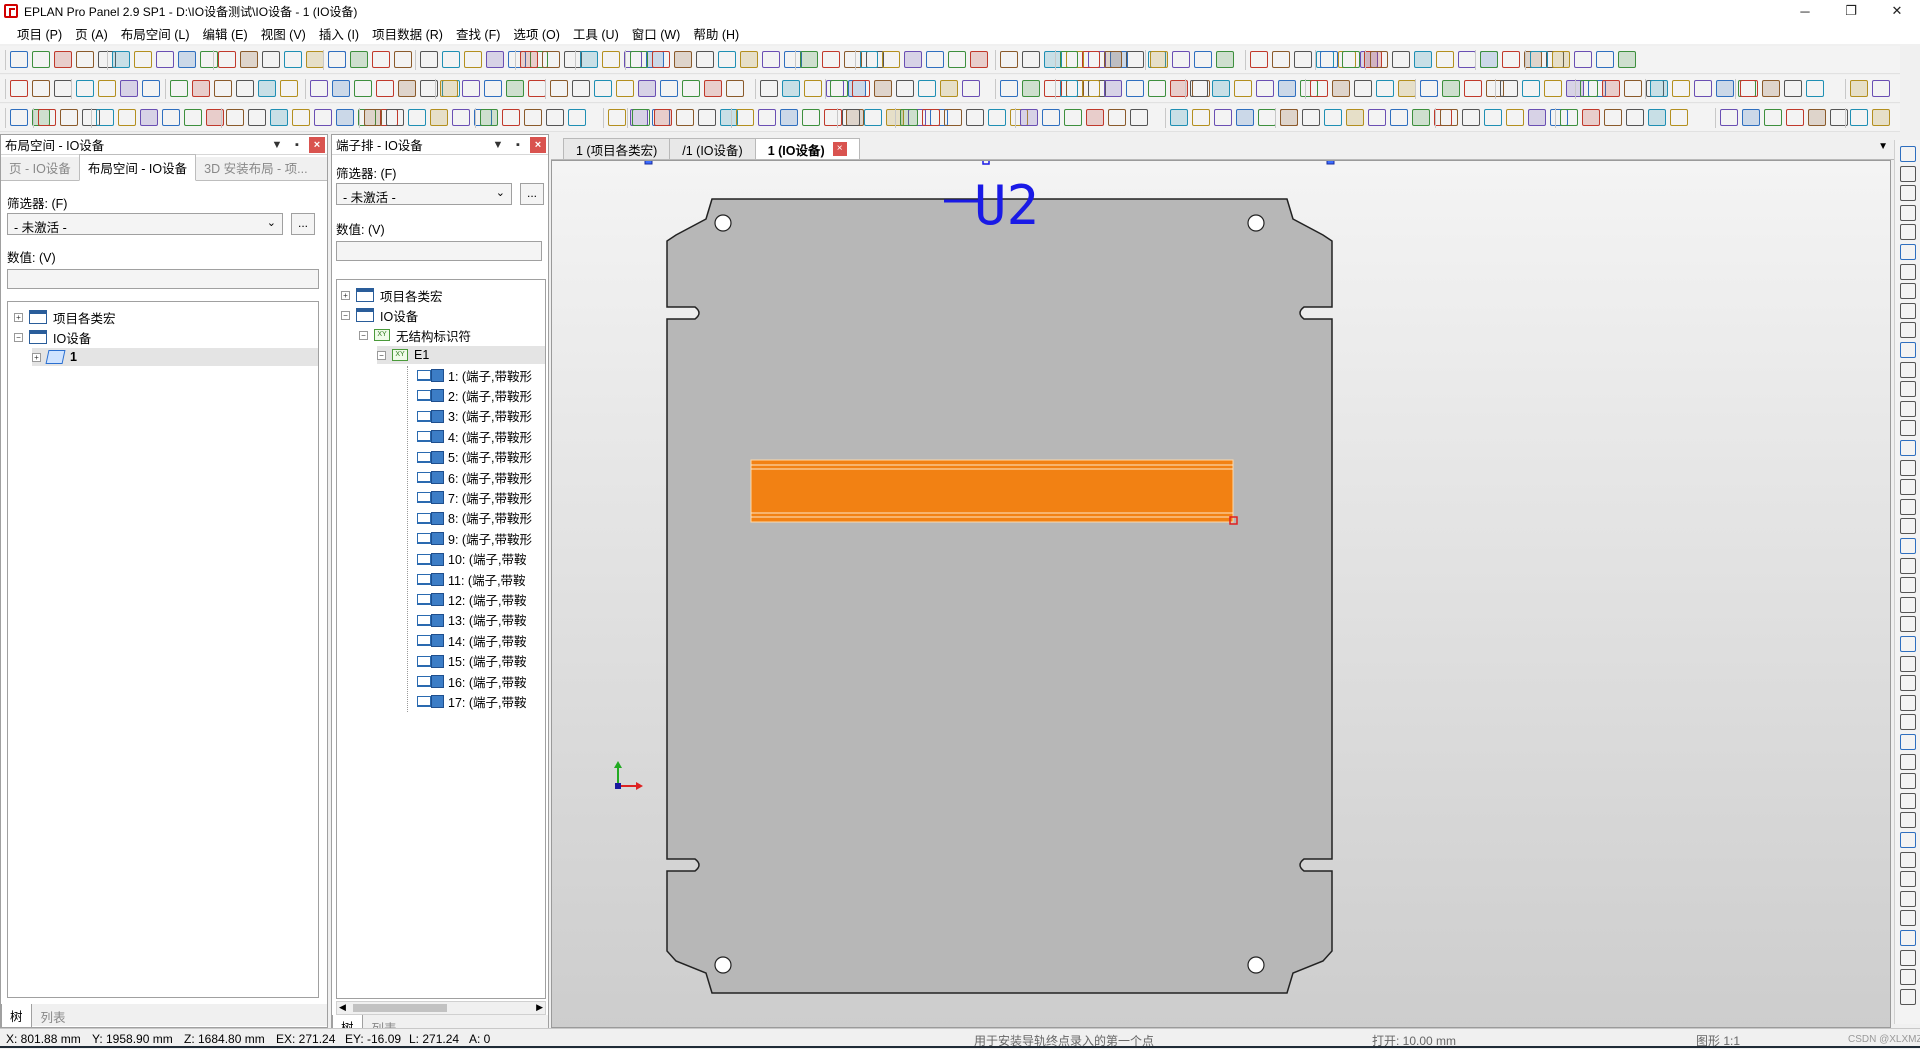 The image size is (1920, 1049). What do you see at coordinates (839, 149) in the screenshot?
I see `close-tab-icon: ×` at bounding box center [839, 149].